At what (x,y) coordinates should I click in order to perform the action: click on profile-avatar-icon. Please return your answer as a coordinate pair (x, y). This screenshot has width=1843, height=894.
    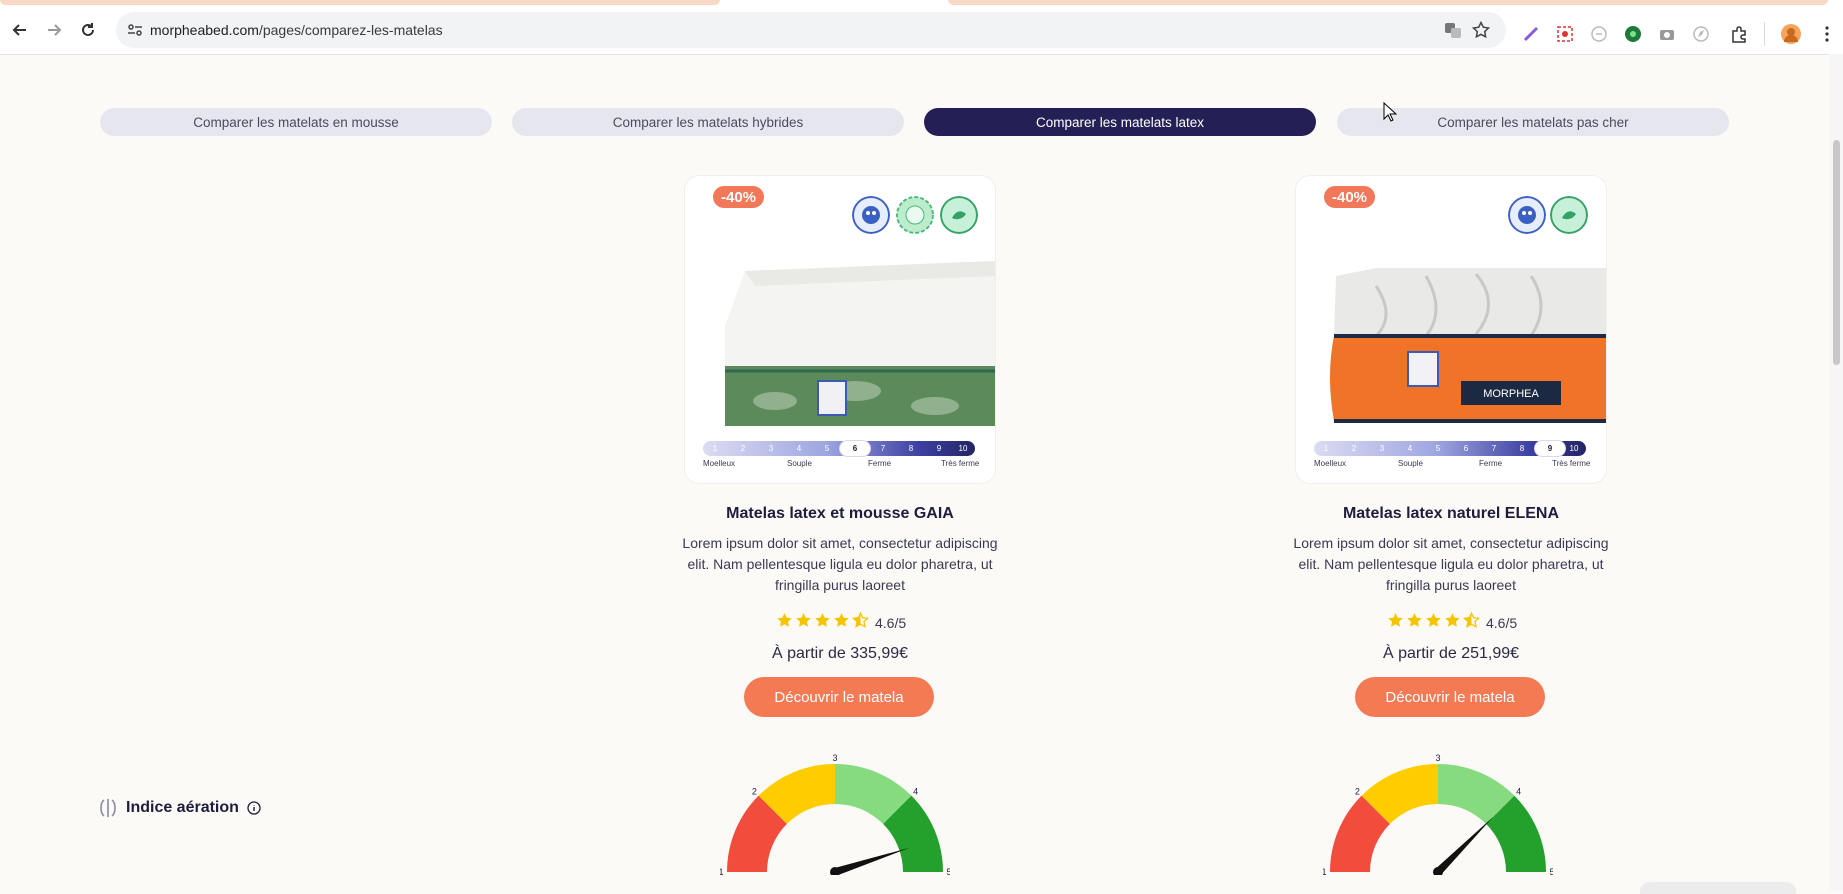
    Looking at the image, I should click on (1791, 34).